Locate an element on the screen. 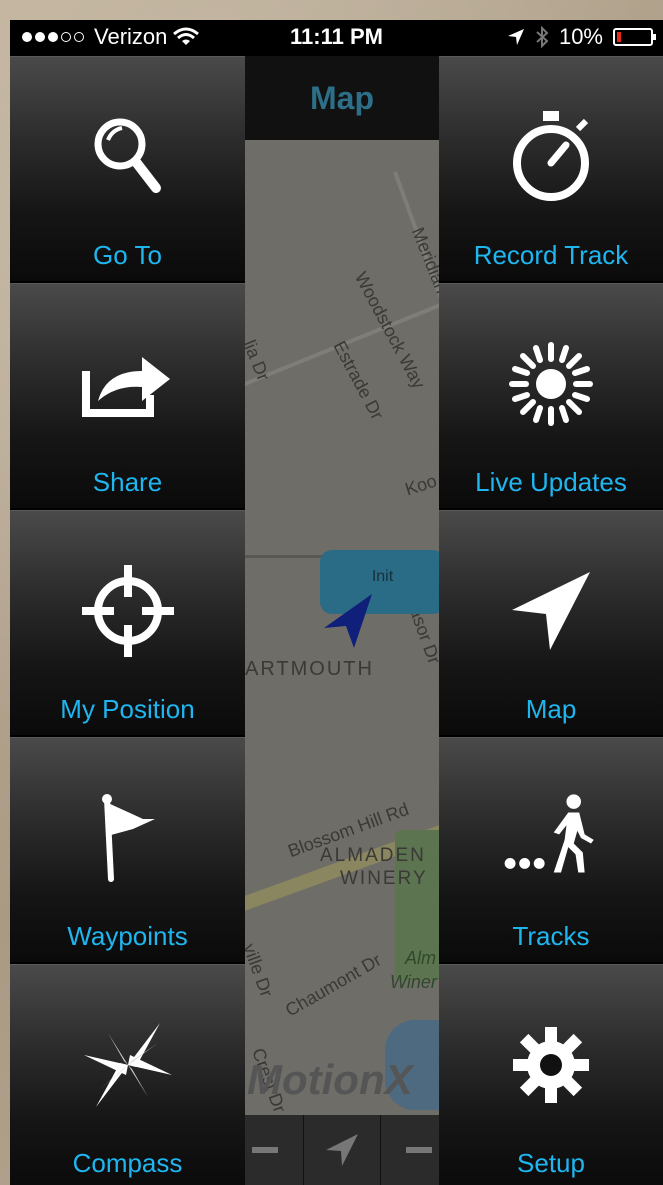 This screenshot has height=1185, width=663. status-right: 10% is located at coordinates (581, 37).